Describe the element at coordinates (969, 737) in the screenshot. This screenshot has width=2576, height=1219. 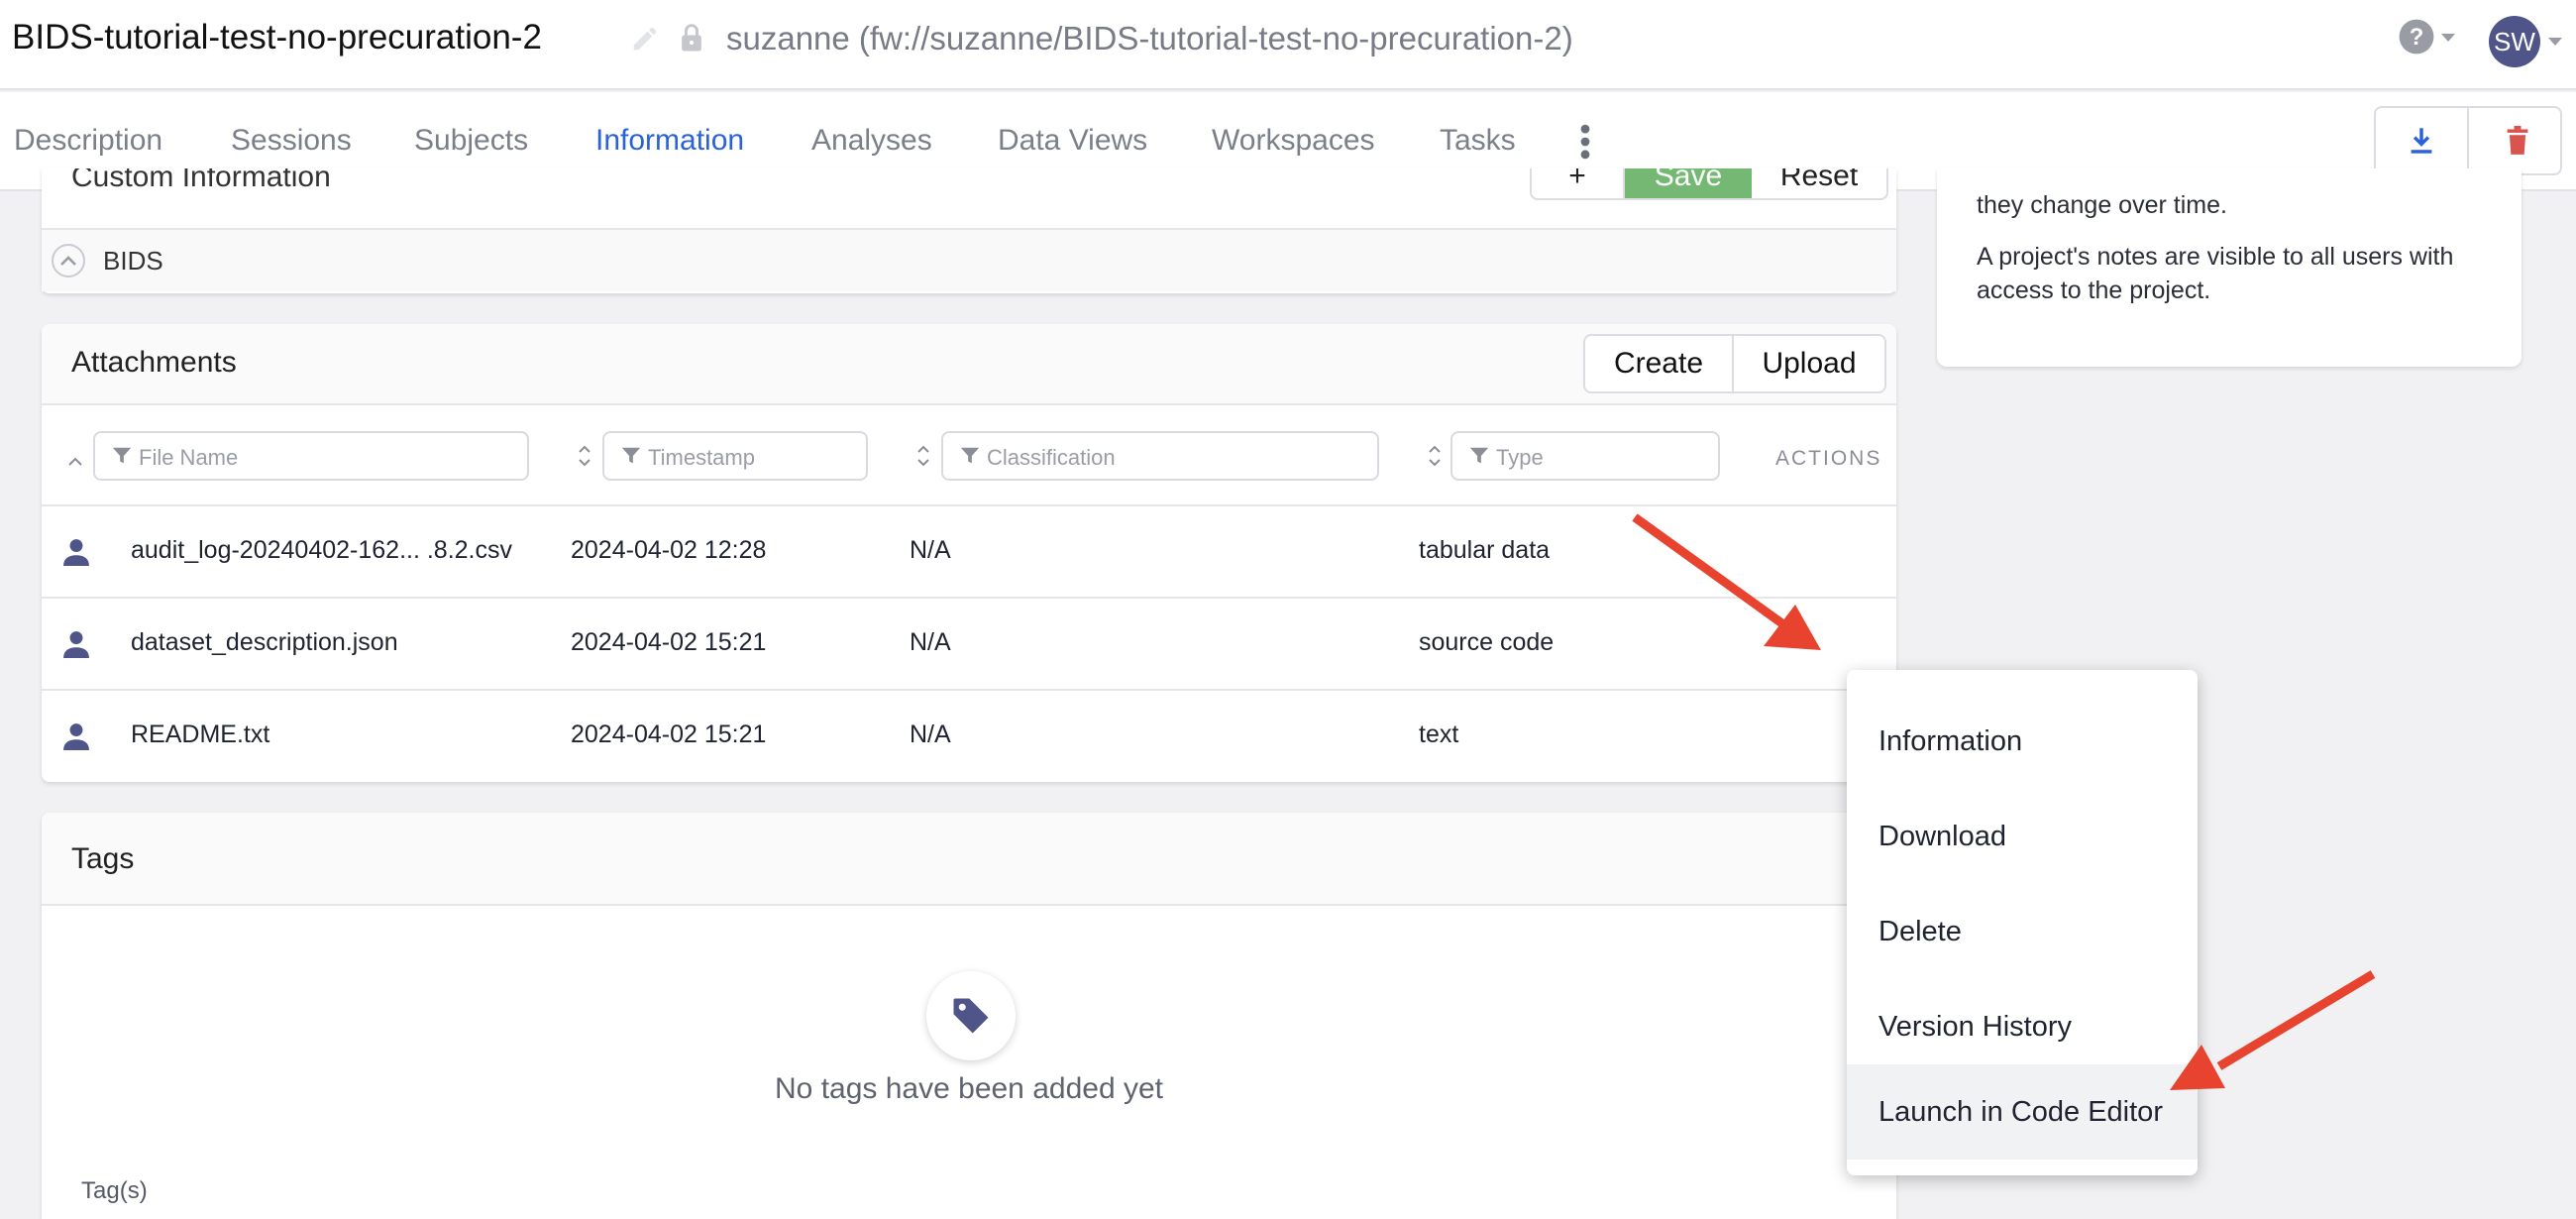
I see `table-row: README.txt 2024-04-02 15:21 N/A text` at that location.